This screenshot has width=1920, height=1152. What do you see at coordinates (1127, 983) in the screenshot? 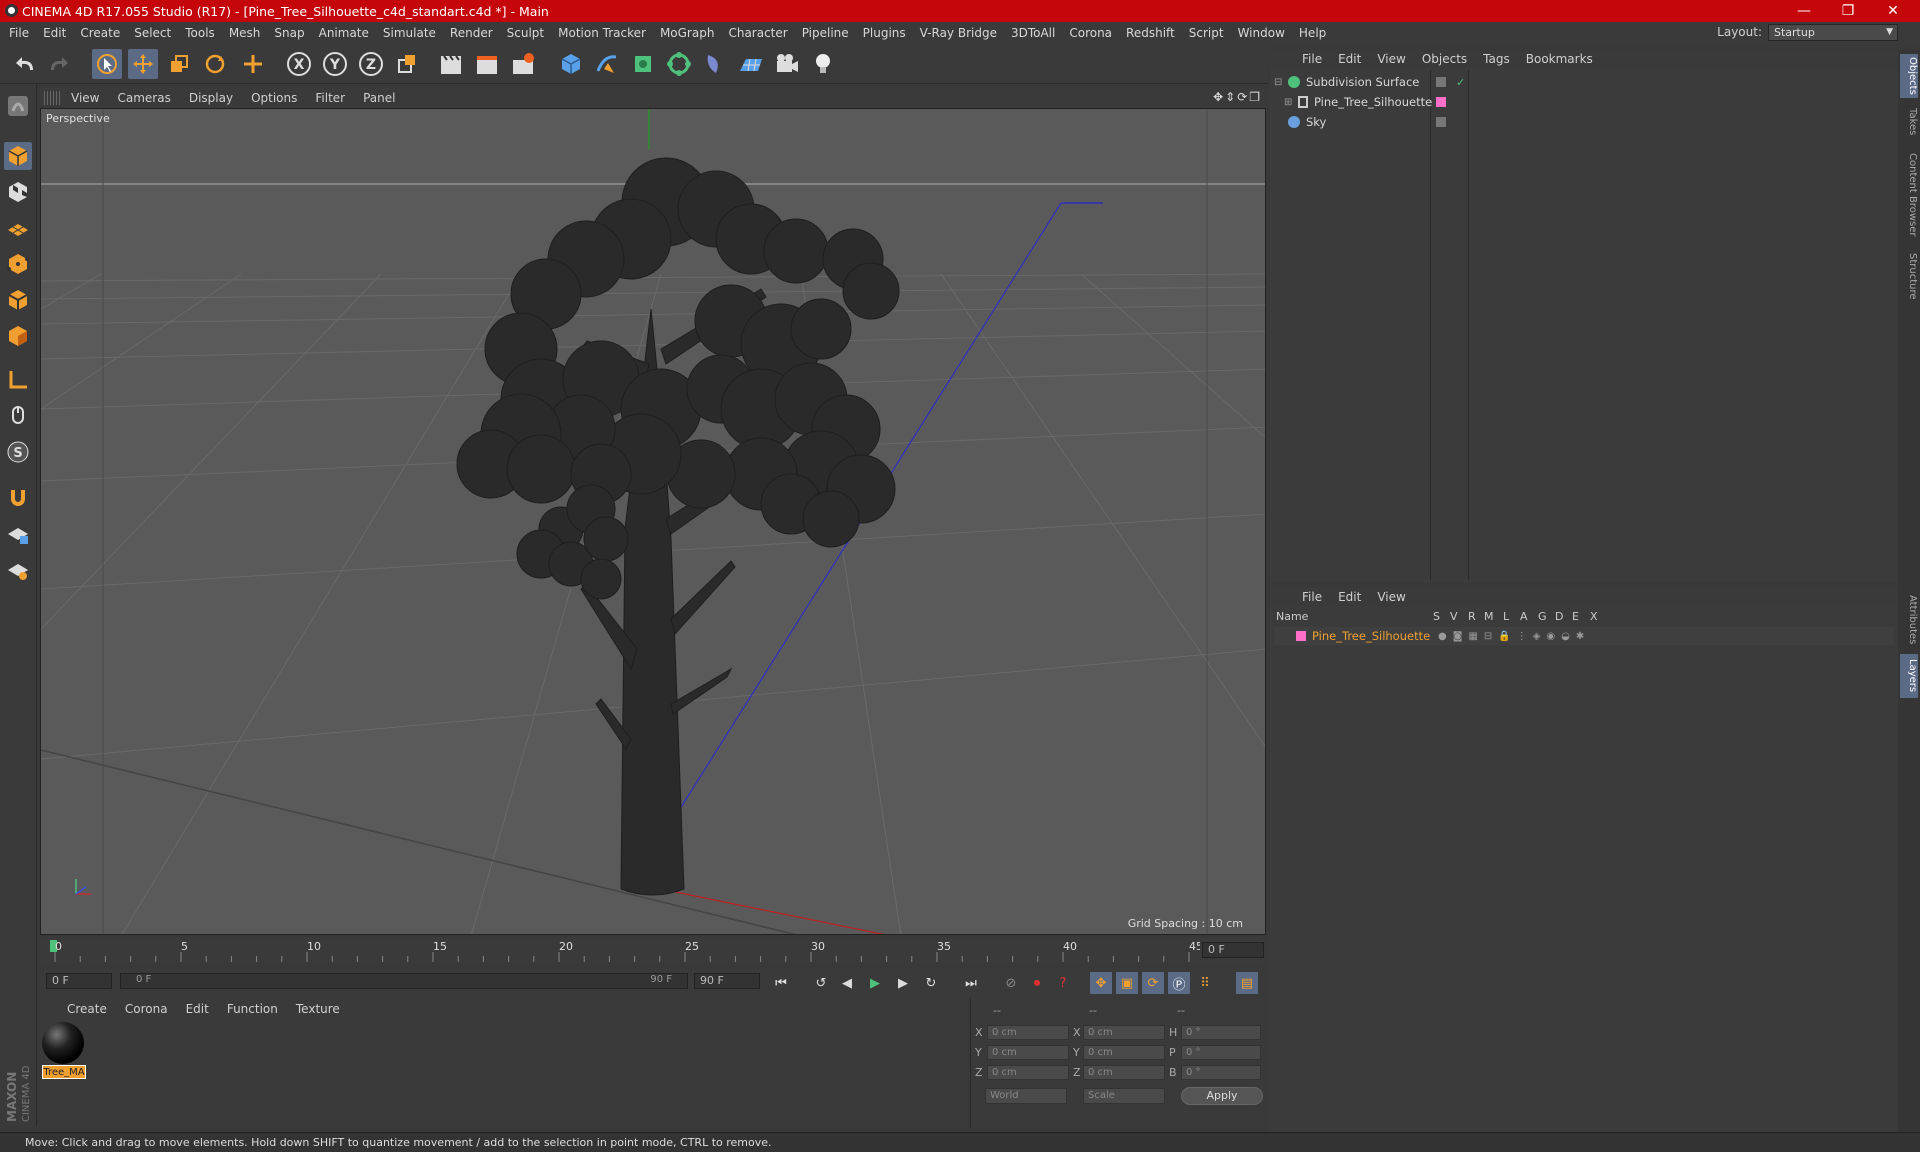
I see `key-scale-button: ▣` at bounding box center [1127, 983].